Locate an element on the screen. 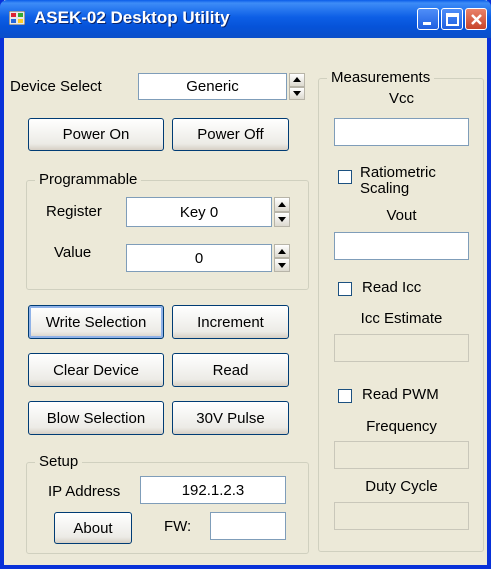  app-icon is located at coordinates (17, 18).